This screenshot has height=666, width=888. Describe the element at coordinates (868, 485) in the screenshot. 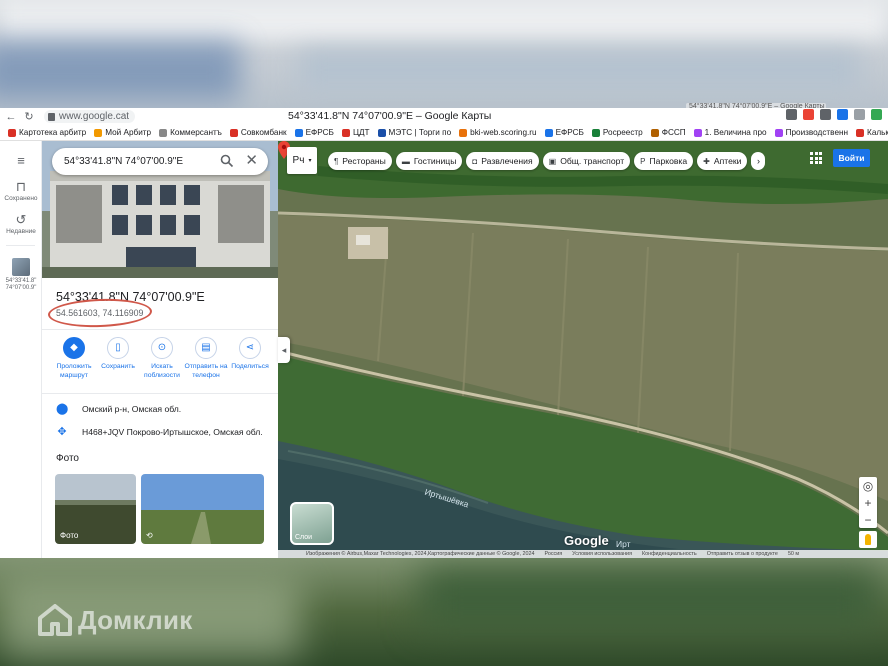

I see `my-location-icon: ◎` at that location.